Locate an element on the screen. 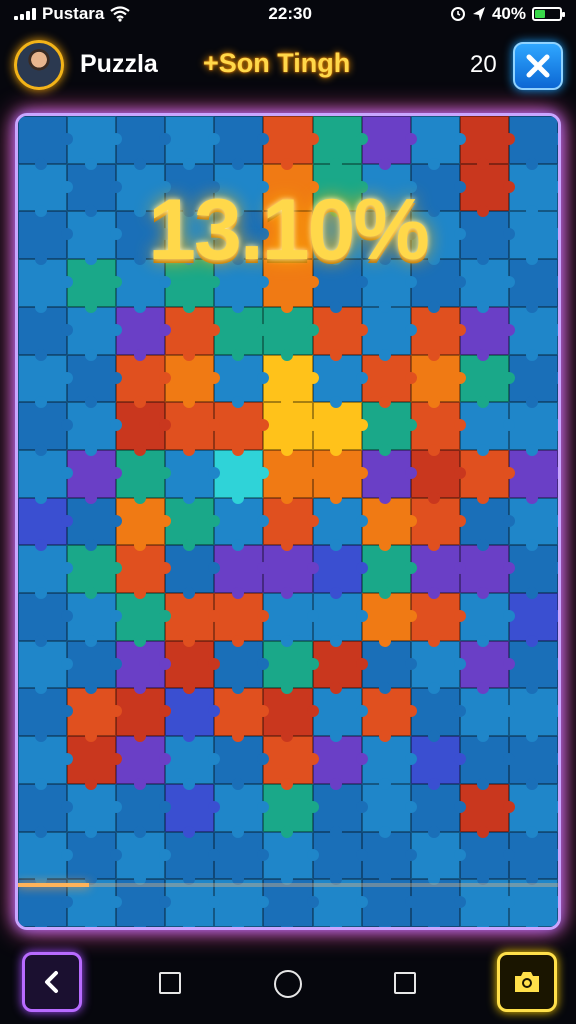 The height and width of the screenshot is (1024, 576). close-button is located at coordinates (538, 66).